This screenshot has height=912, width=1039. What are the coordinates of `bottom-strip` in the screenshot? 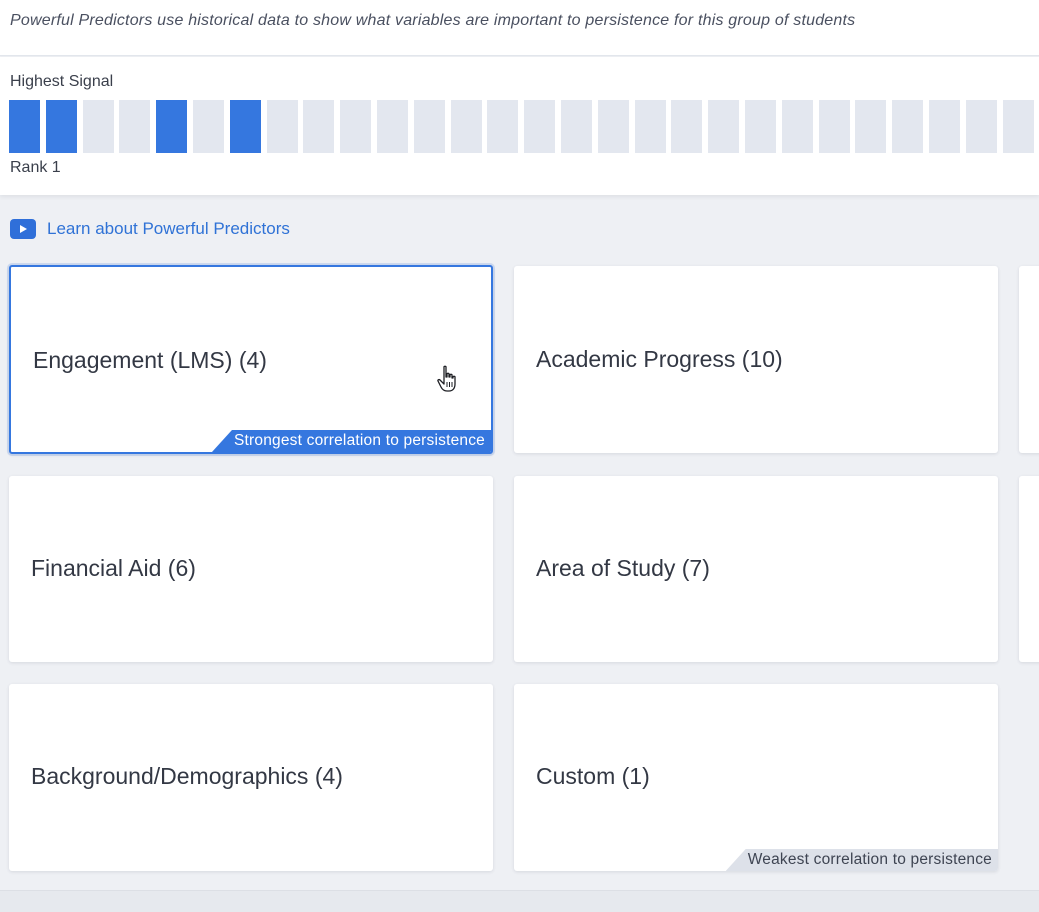 It's located at (519, 901).